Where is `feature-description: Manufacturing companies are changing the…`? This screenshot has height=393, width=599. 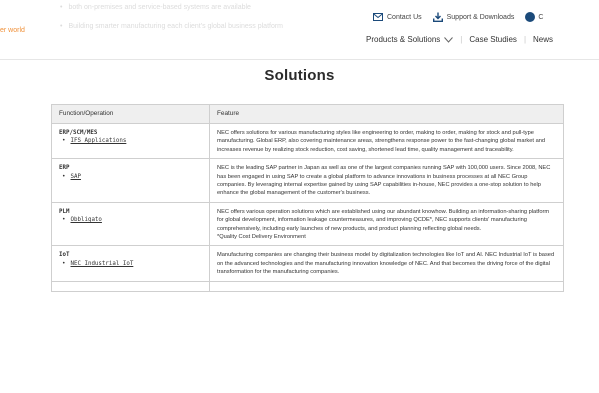
feature-description: Manufacturing companies are changing the… is located at coordinates (386, 264).